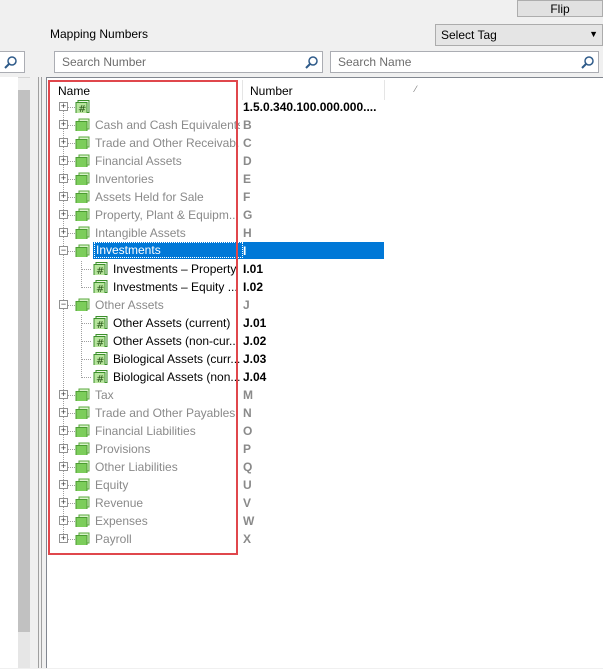  What do you see at coordinates (464, 62) in the screenshot?
I see `search-name-input: Search Name` at bounding box center [464, 62].